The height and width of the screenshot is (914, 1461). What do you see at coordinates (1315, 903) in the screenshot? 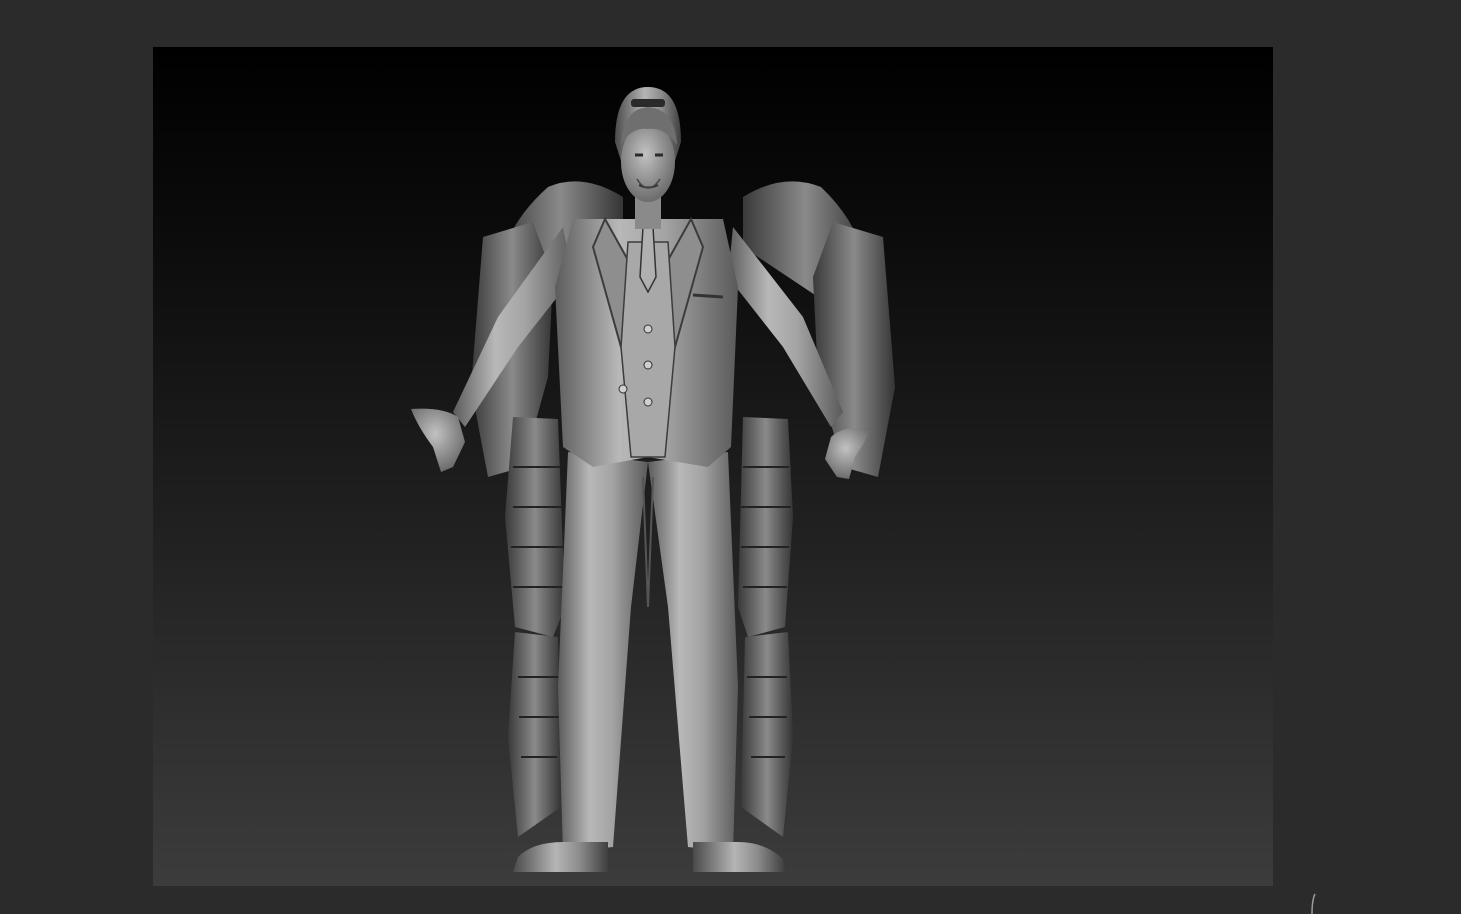
I see `resize-corner-icon` at bounding box center [1315, 903].